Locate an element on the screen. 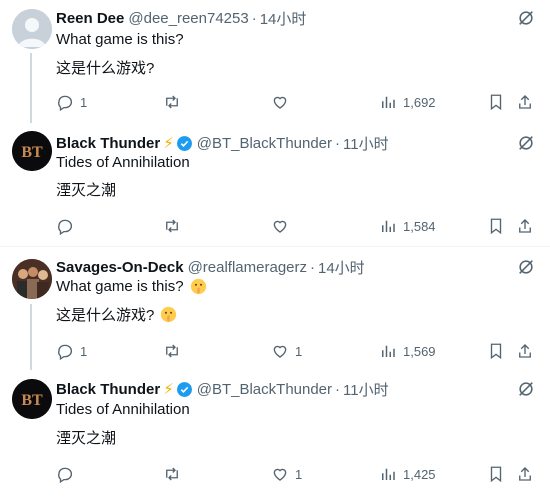 The width and height of the screenshot is (550, 497). svg-text: BT is located at coordinates (32, 400).